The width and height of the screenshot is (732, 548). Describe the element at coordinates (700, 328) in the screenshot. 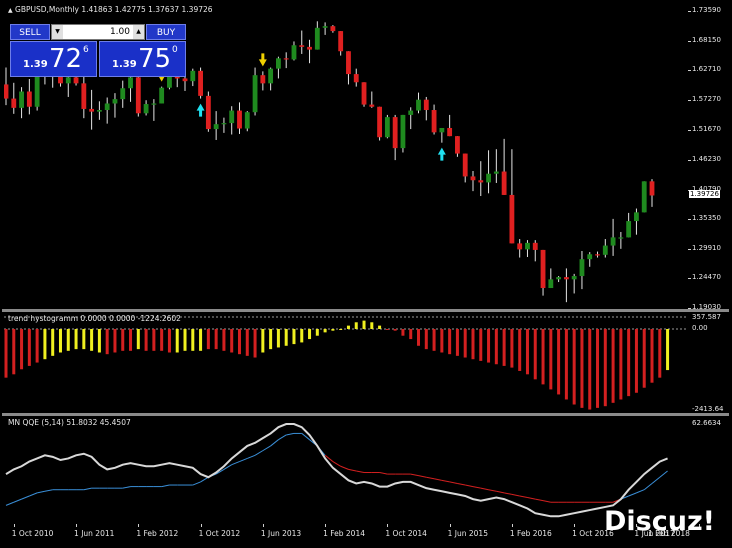

I see `histogram-axis-label: 0.00` at that location.